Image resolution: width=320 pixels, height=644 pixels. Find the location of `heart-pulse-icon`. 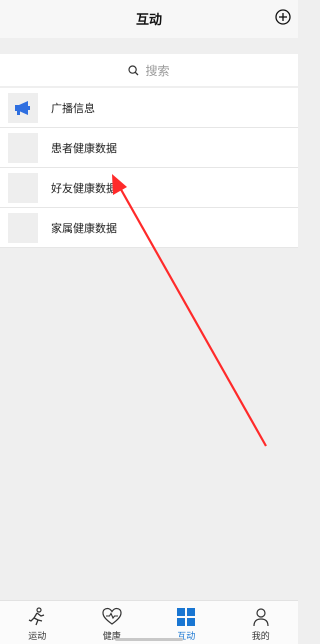

heart-pulse-icon is located at coordinates (112, 616).